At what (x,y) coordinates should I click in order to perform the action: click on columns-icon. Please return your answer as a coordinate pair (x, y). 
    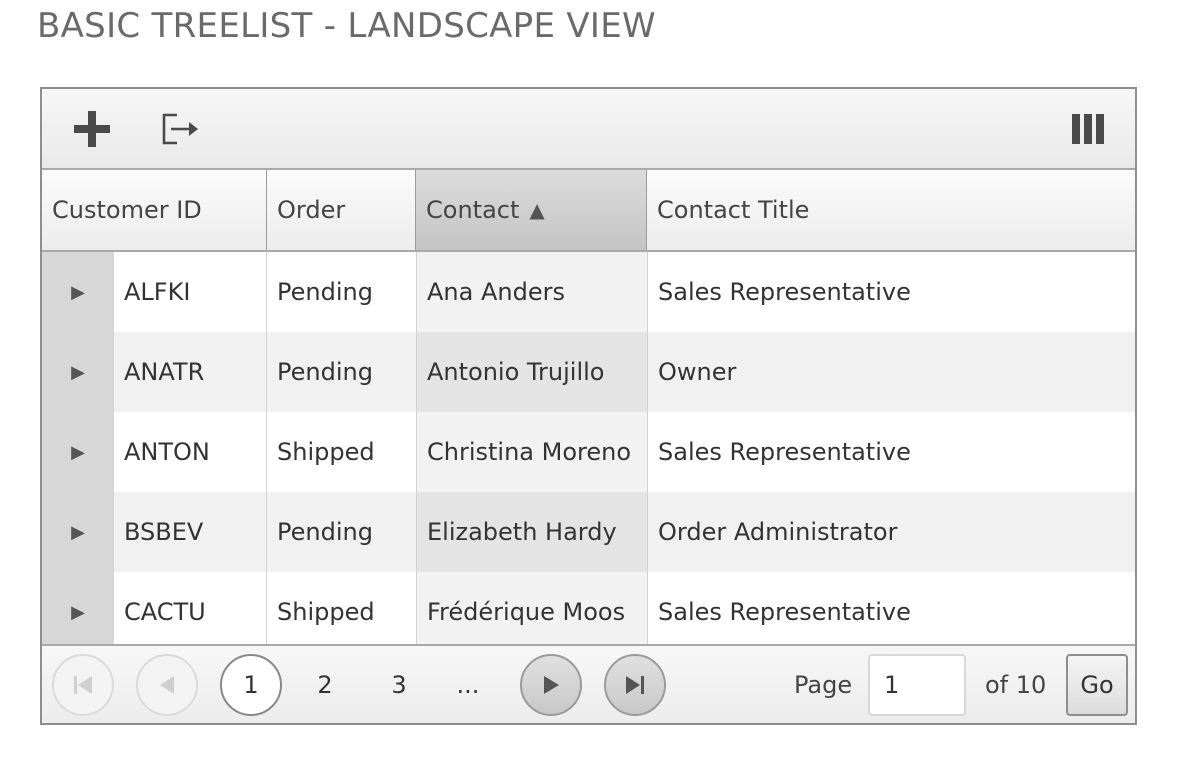
    Looking at the image, I should click on (1088, 129).